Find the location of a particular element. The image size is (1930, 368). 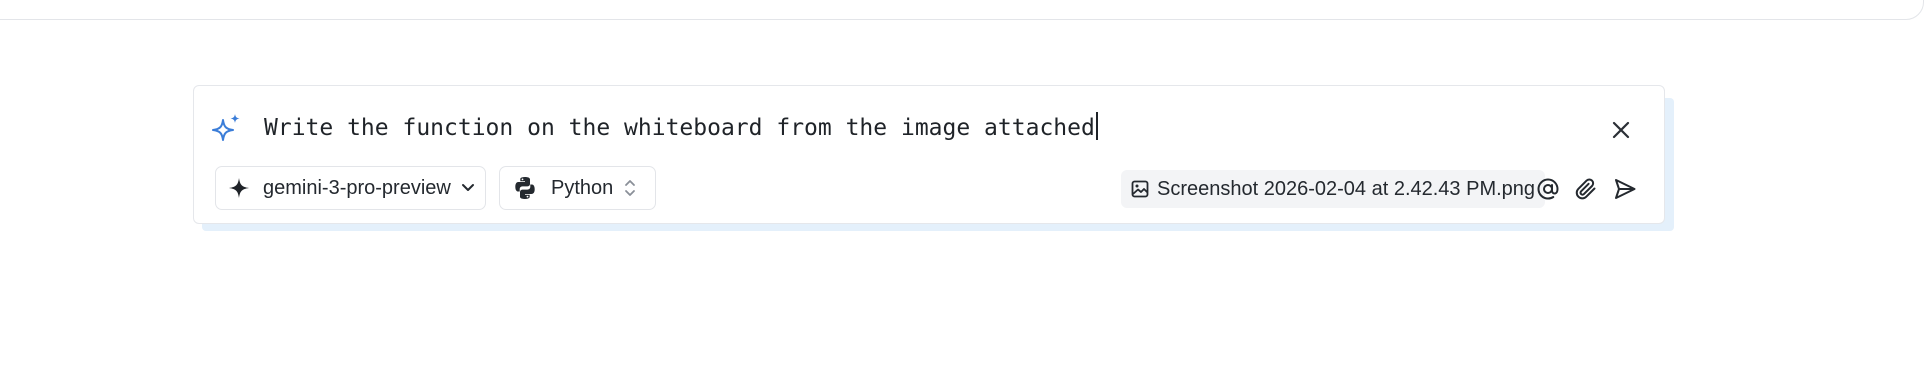

send-button is located at coordinates (1625, 189).